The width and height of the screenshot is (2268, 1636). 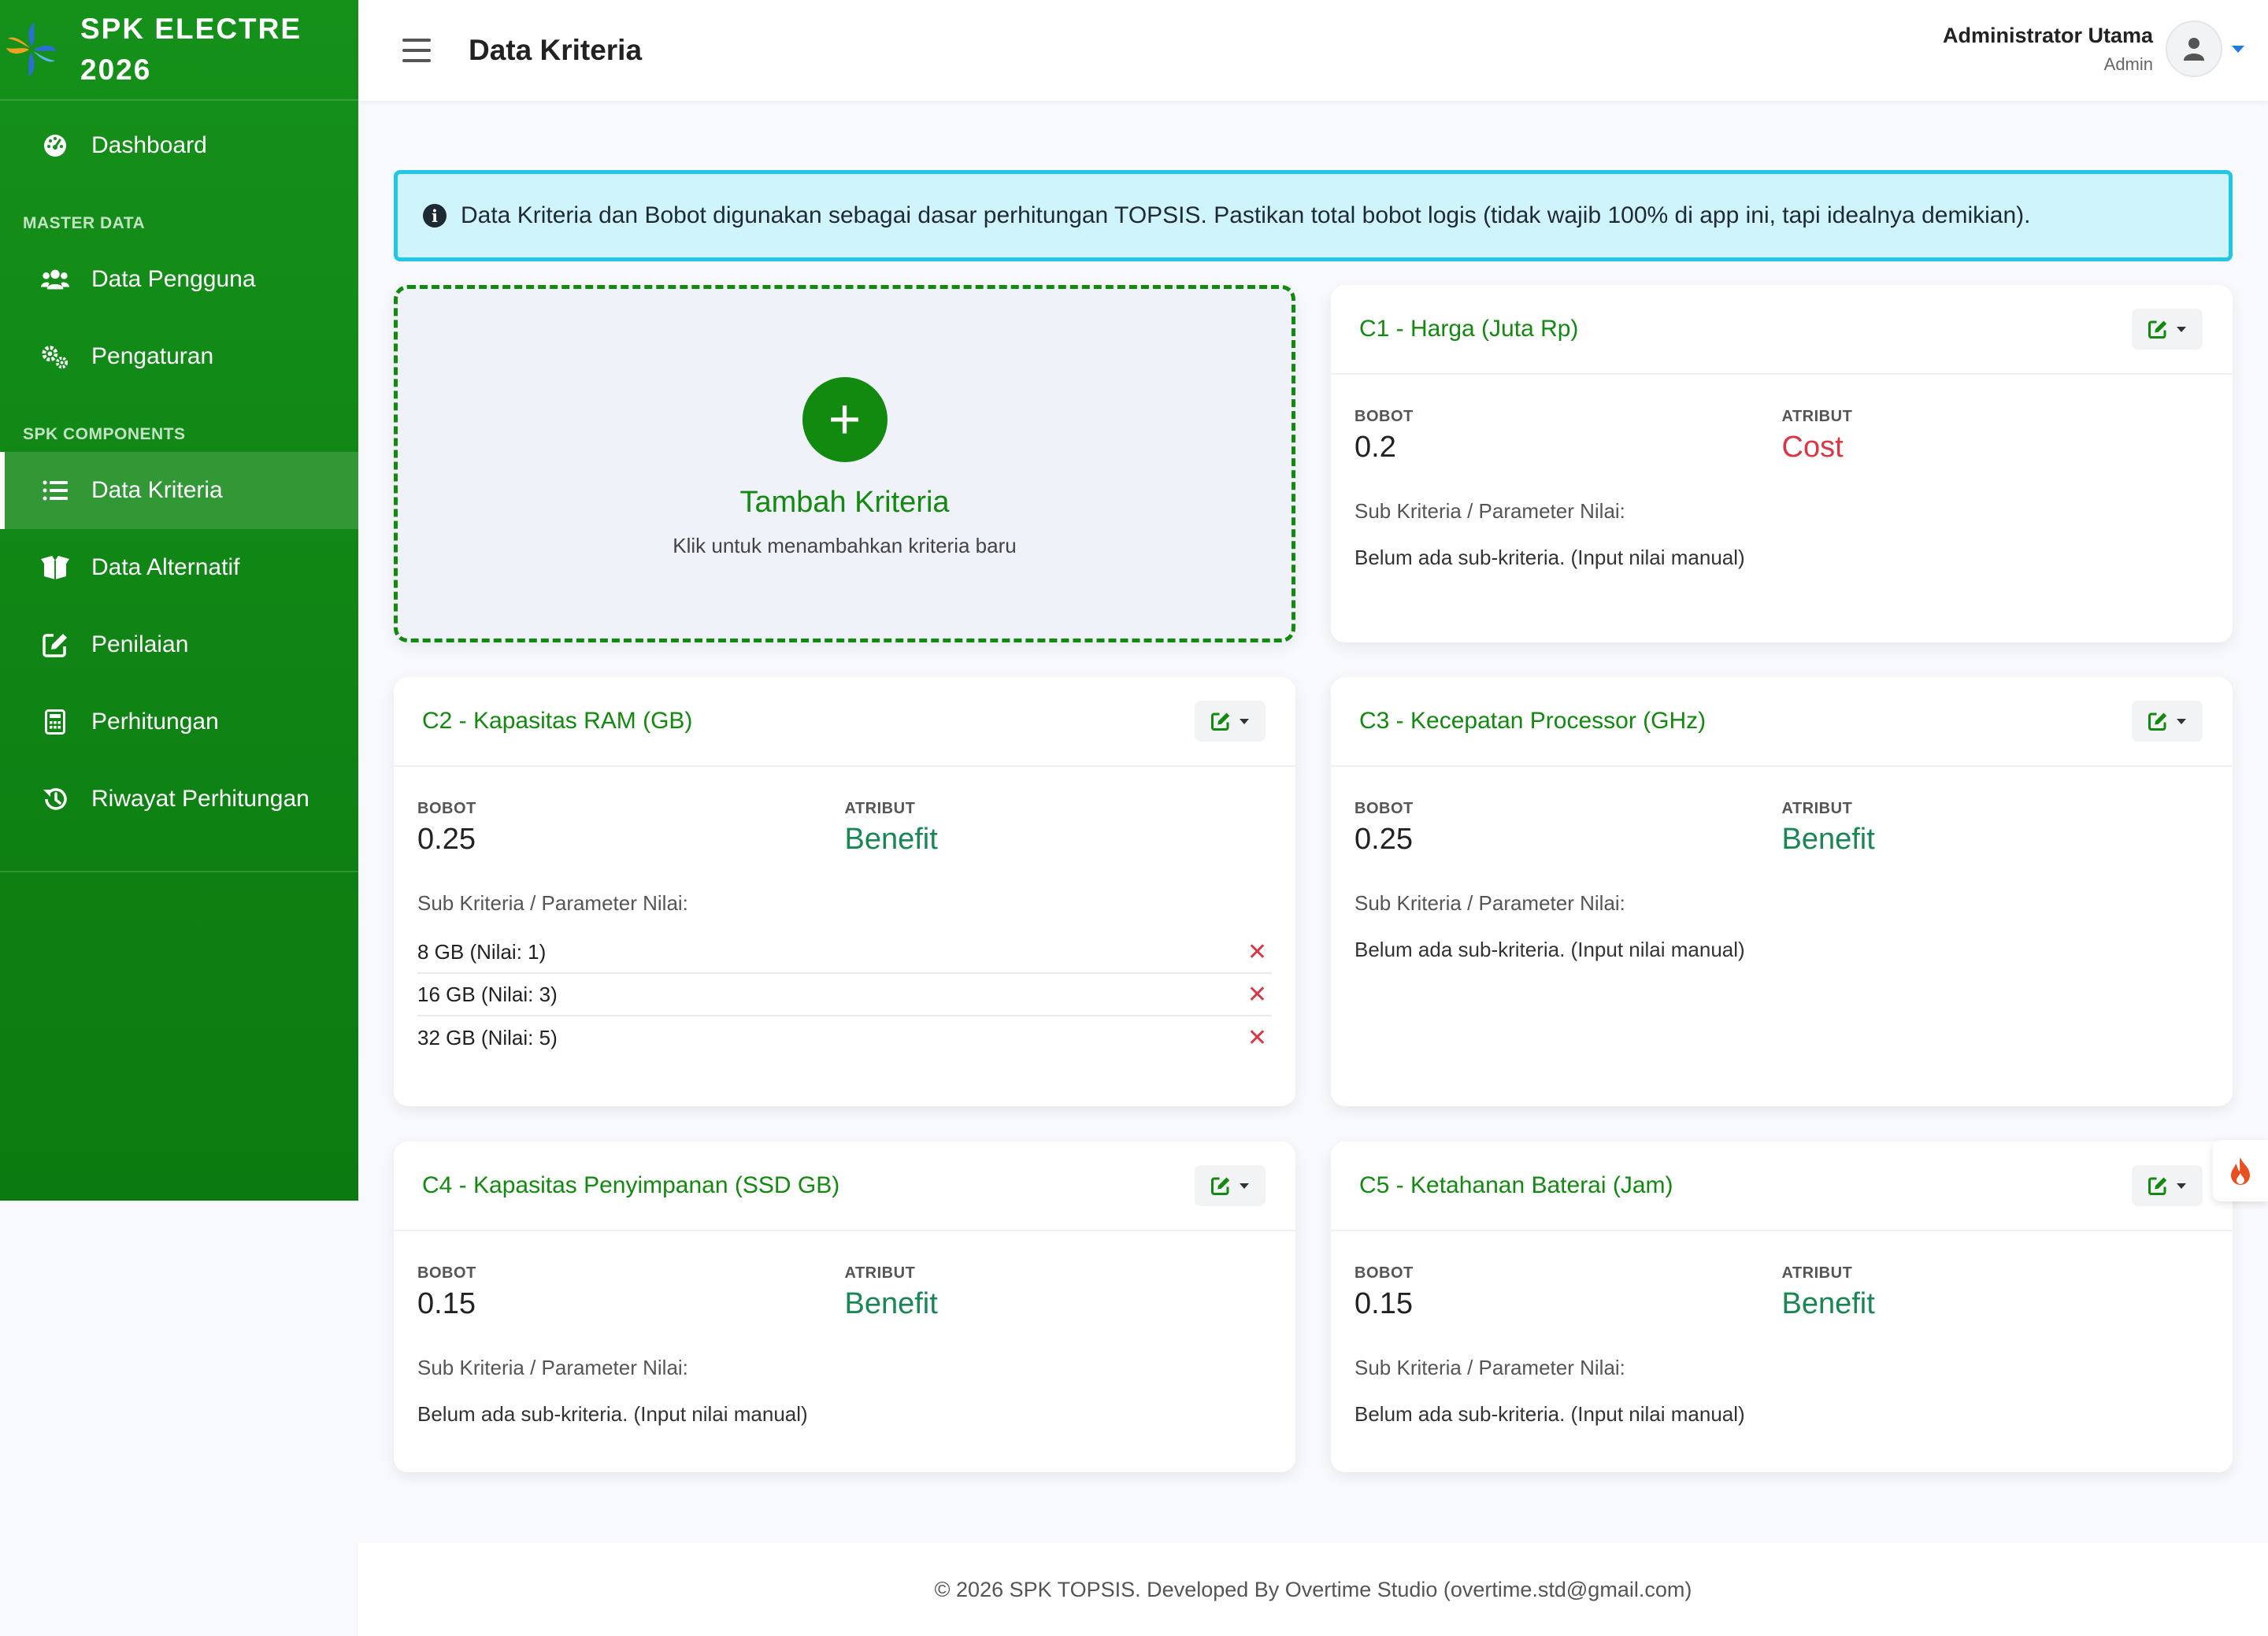 What do you see at coordinates (140, 644) in the screenshot?
I see `sidebar-item-label: Penilaian` at bounding box center [140, 644].